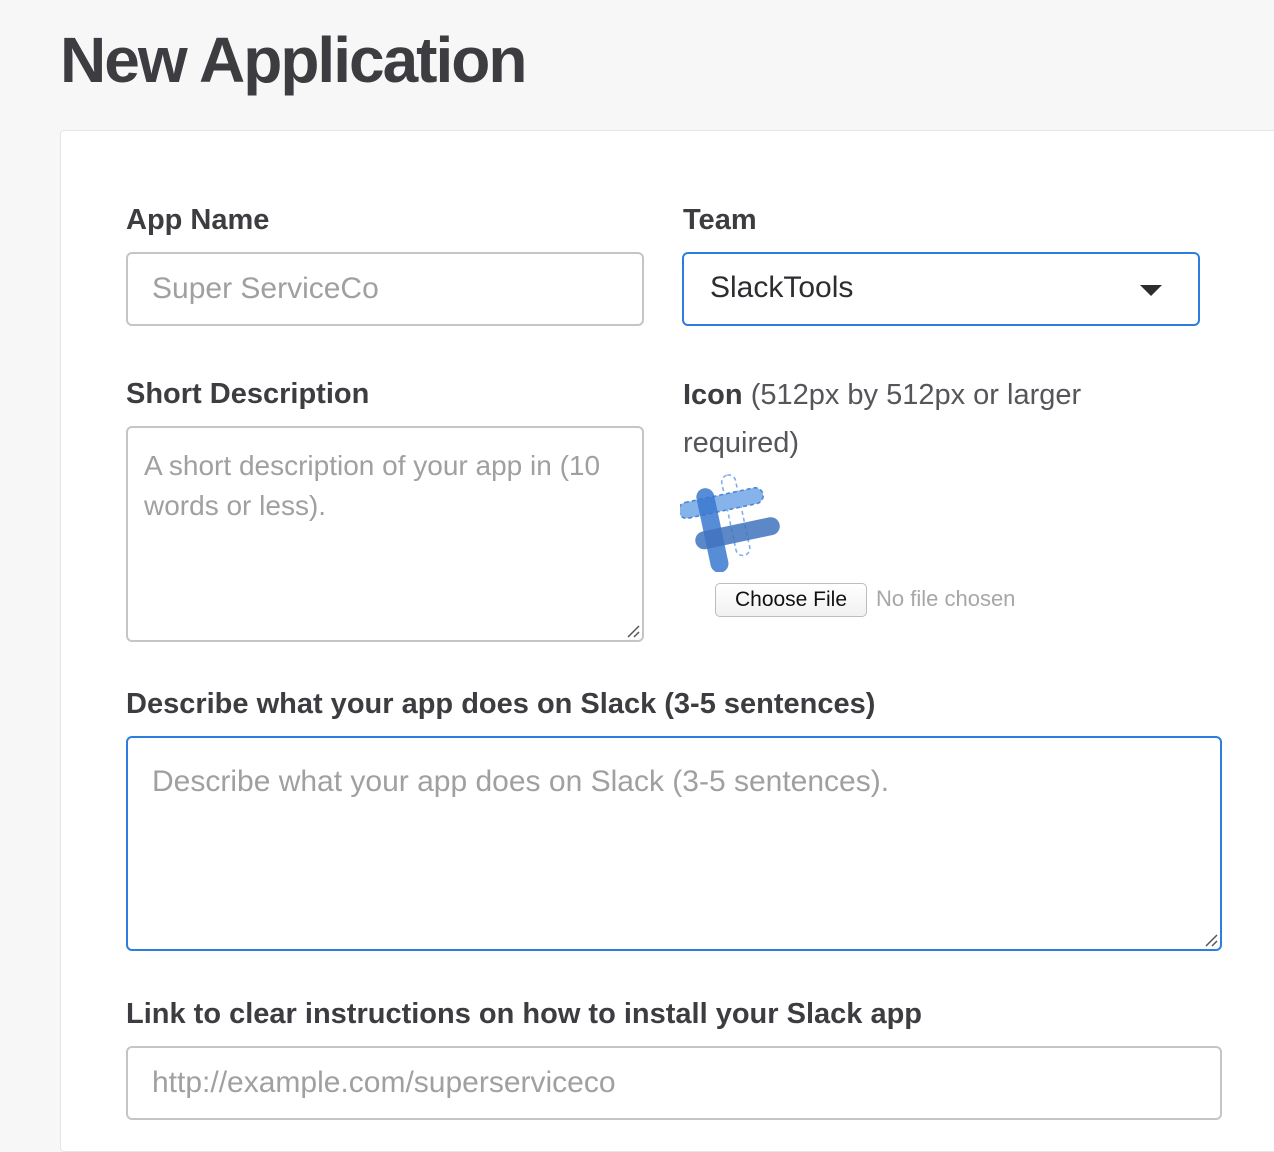  What do you see at coordinates (385, 534) in the screenshot?
I see `short-description-textarea` at bounding box center [385, 534].